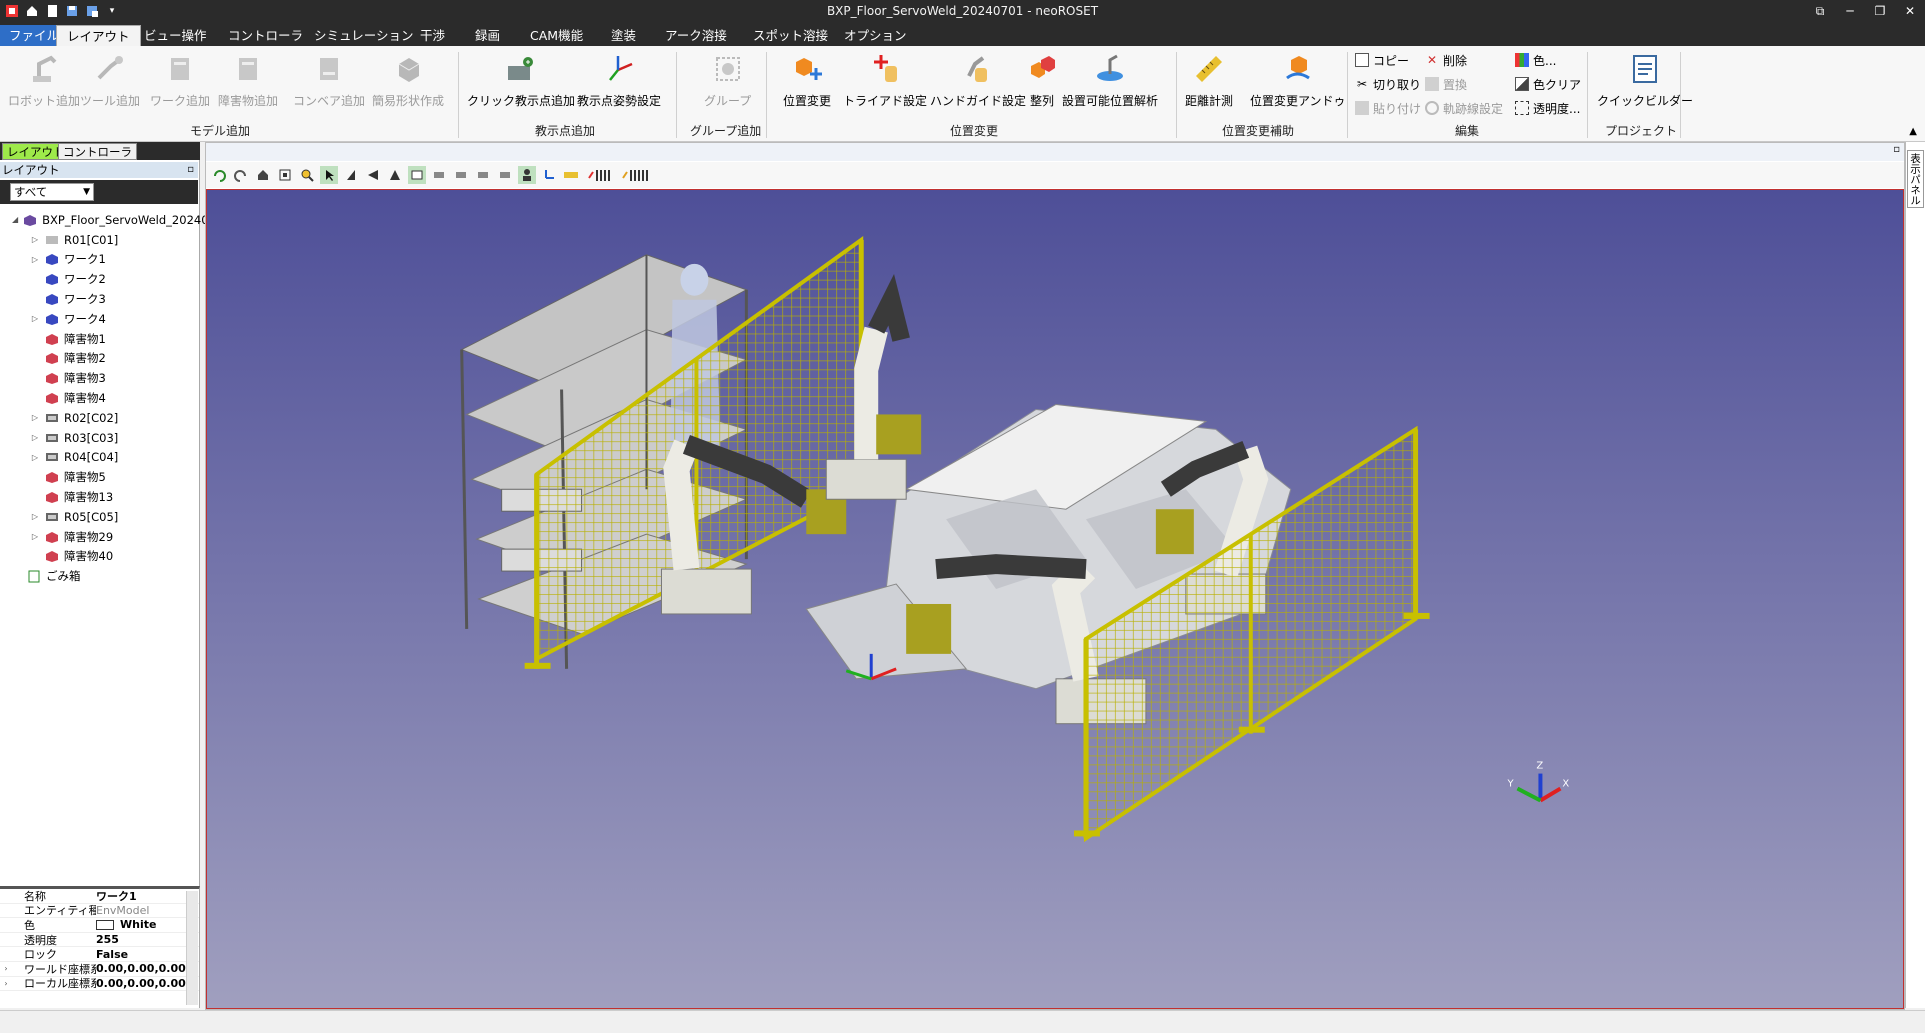 This screenshot has width=1925, height=1033. Describe the element at coordinates (99, 359) in the screenshot. I see `tree-item: 障害物2` at that location.